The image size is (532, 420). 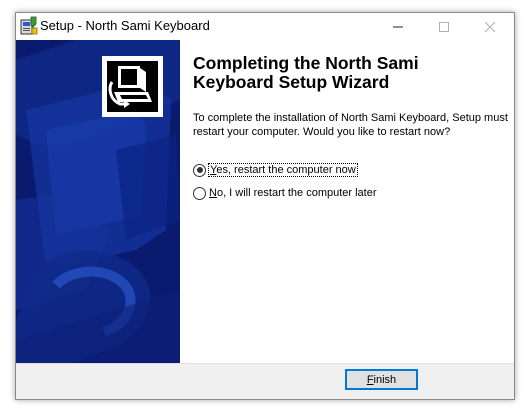 I want to click on restart-now-text: es, restart the computer now, so click(x=286, y=170).